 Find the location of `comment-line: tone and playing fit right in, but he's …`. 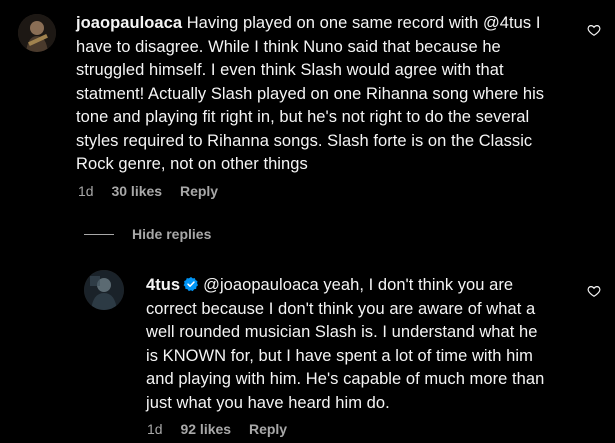

comment-line: tone and playing fit right in, but he's … is located at coordinates (303, 117).